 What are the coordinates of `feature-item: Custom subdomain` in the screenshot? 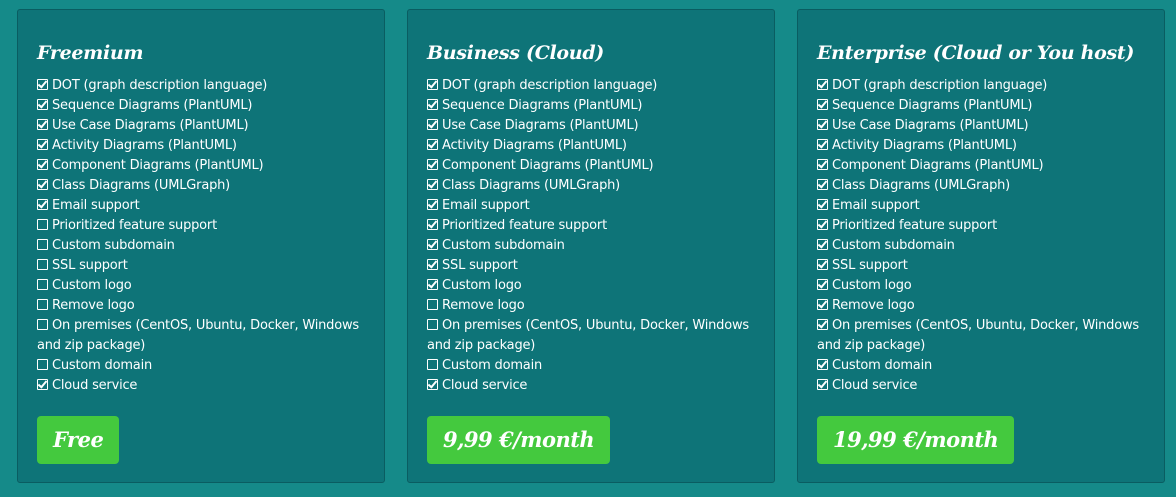 It's located at (591, 246).